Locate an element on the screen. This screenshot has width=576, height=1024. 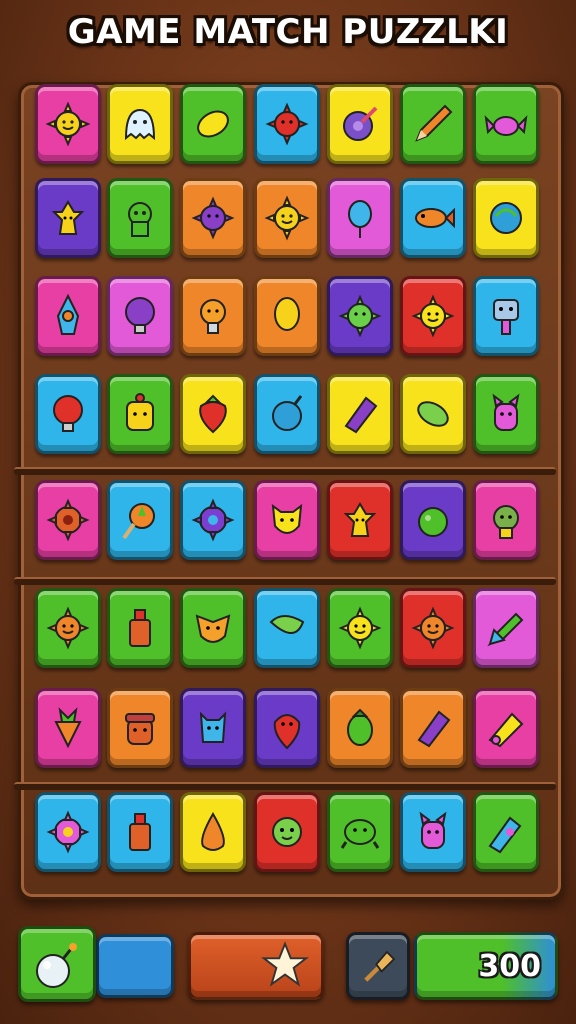
score-value: 300 is located at coordinates (509, 966).